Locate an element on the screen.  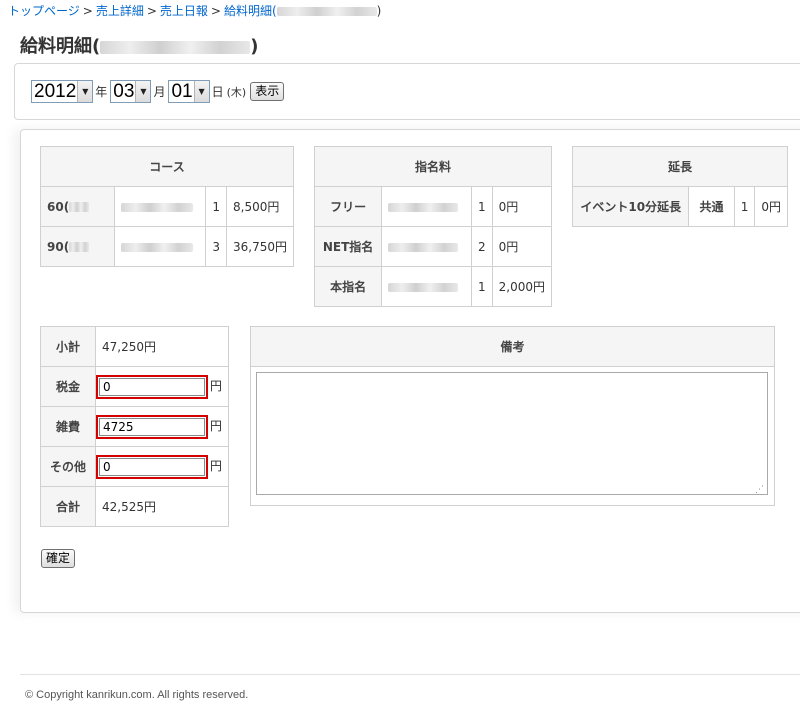
date-selector: 2012 ▼ 年 03 ▼ 月 01 ▼ 日 (木) 表示 is located at coordinates (158, 91).